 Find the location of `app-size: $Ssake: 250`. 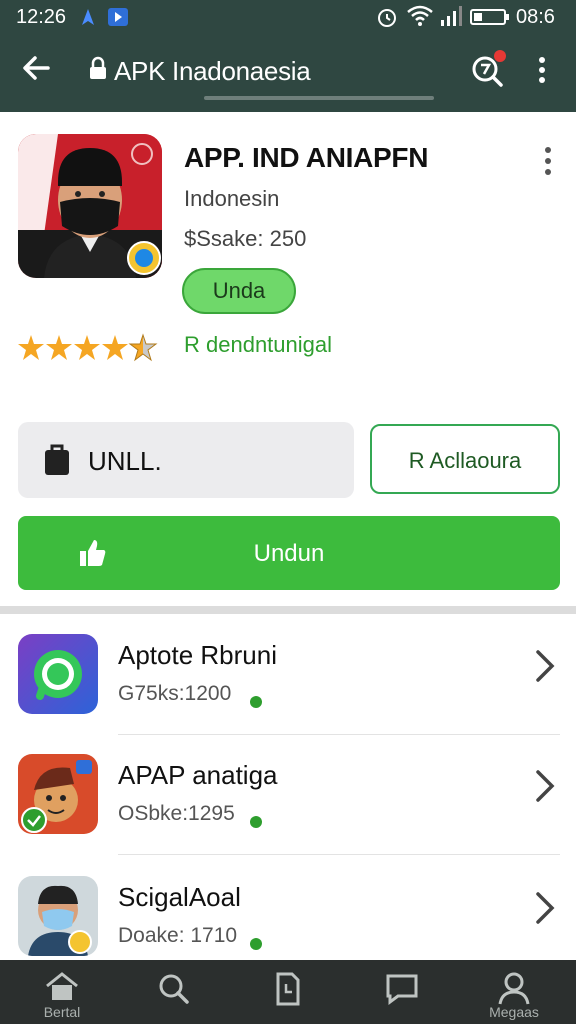

app-size: $Ssake: 250 is located at coordinates (245, 238).